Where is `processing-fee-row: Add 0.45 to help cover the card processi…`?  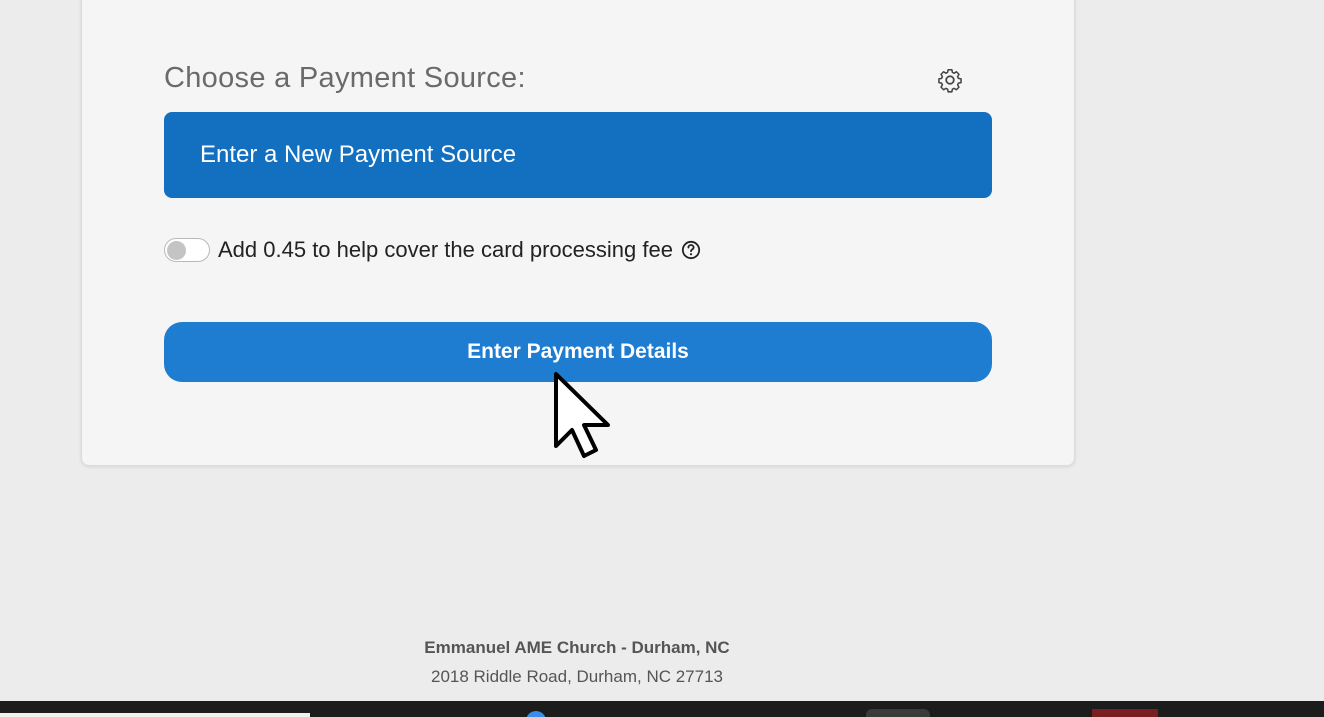
processing-fee-row: Add 0.45 to help cover the card processi… is located at coordinates (432, 250).